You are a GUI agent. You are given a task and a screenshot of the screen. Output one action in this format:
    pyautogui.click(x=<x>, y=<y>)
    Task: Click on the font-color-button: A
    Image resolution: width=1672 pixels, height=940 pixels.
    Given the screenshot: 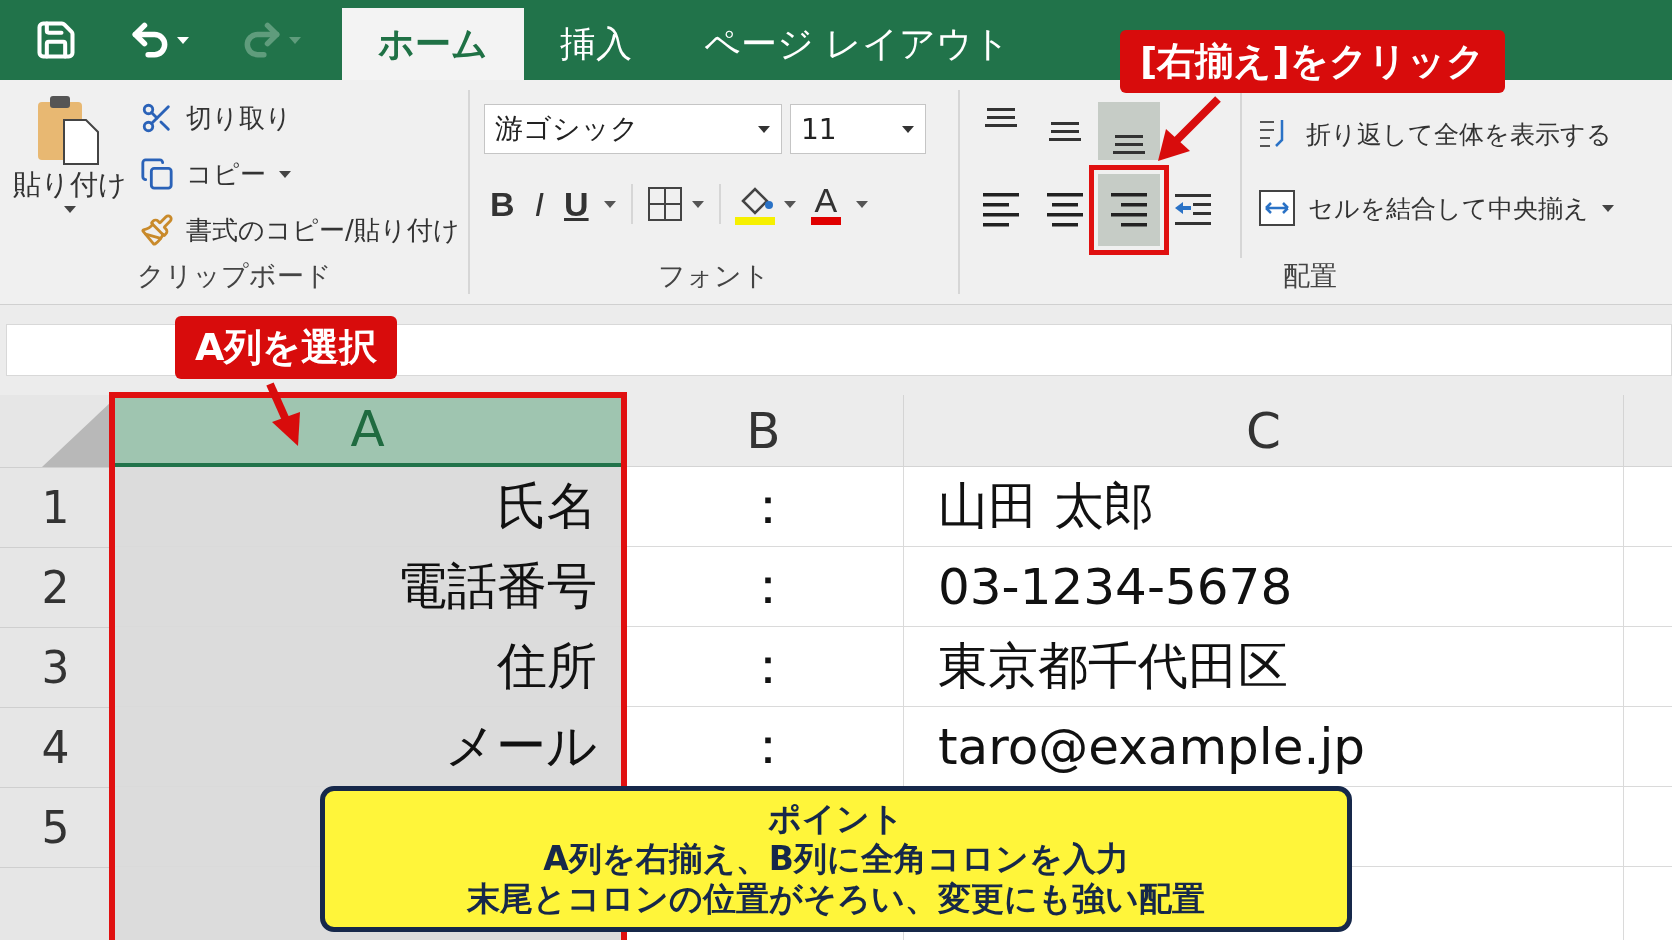 What is the action you would take?
    pyautogui.click(x=826, y=204)
    